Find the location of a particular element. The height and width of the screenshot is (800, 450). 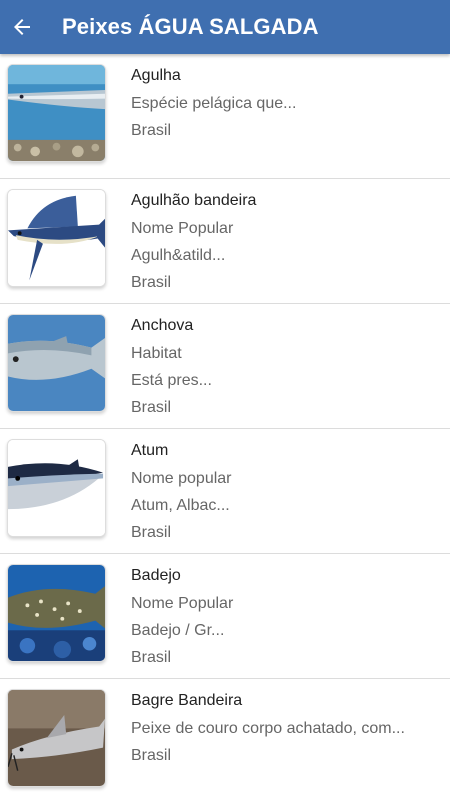

fish-image-anchova is located at coordinates (56, 363).